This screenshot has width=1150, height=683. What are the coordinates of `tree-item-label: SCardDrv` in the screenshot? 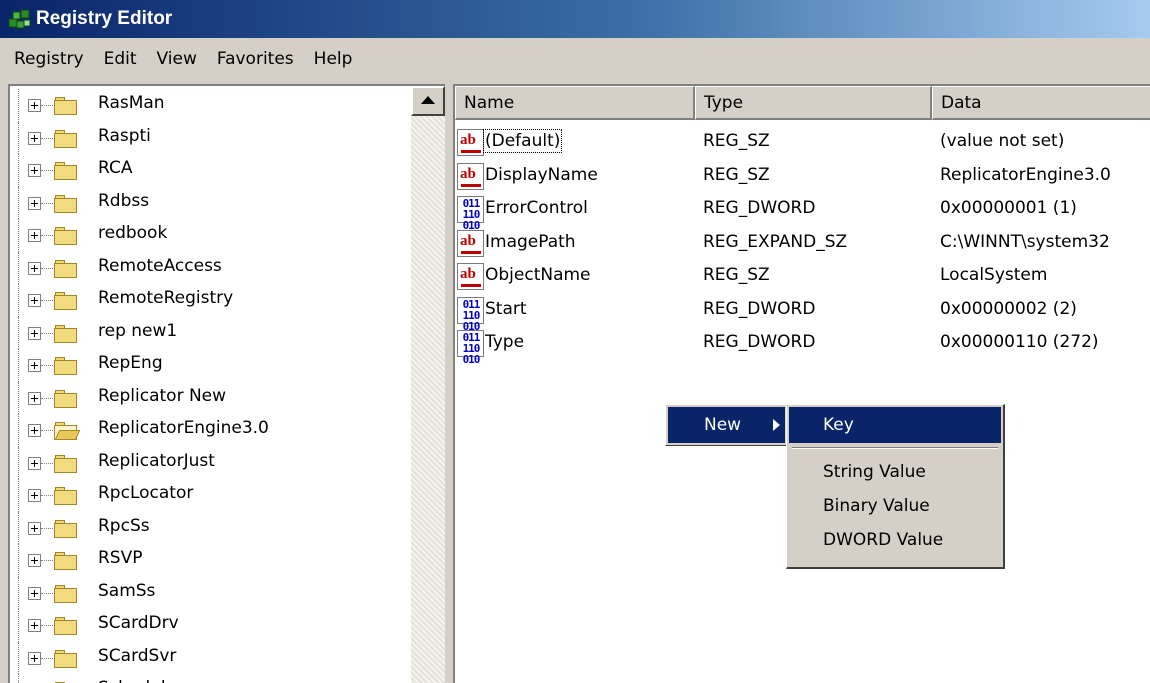 It's located at (138, 623).